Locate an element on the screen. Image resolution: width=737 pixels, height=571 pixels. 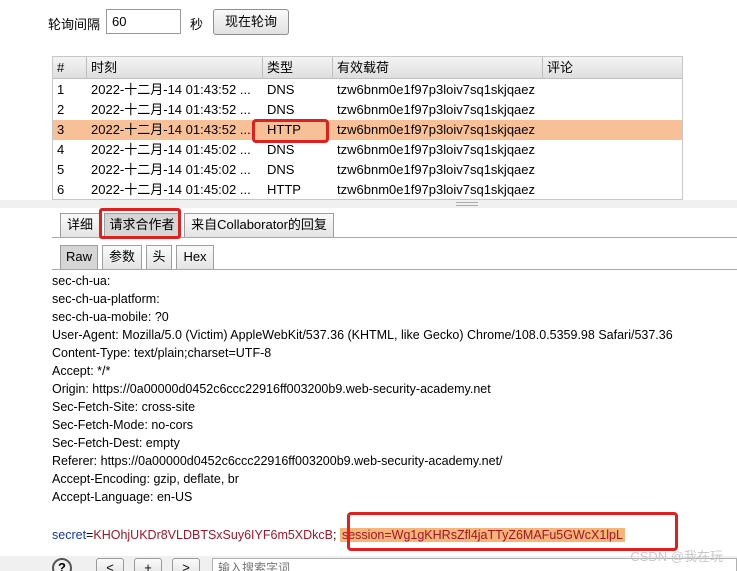
request-tab-highlight is located at coordinates (140, 223).